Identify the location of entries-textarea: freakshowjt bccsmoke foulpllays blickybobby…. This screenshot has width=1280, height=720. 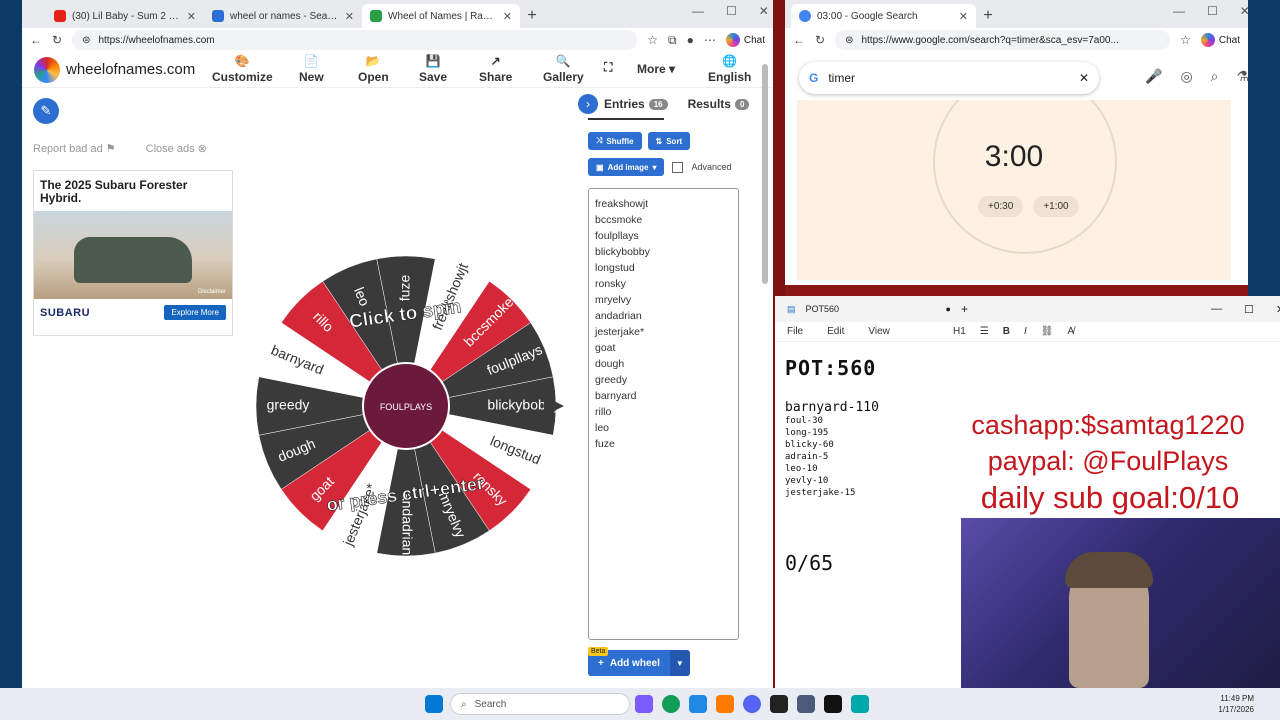
(663, 414).